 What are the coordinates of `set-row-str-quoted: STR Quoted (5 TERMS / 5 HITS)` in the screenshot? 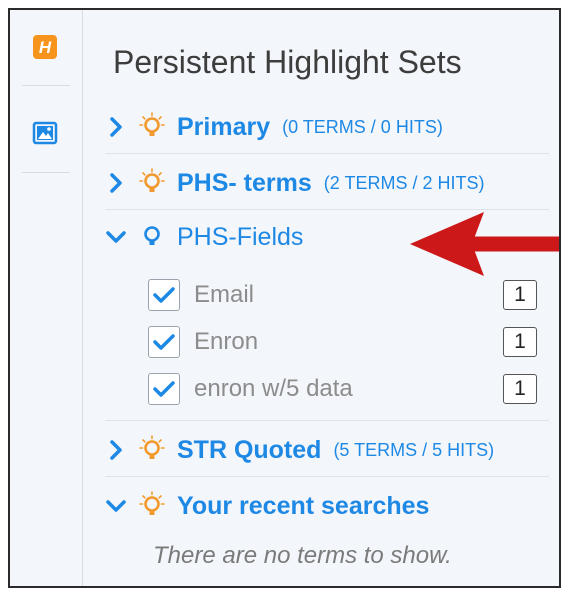 It's located at (327, 450).